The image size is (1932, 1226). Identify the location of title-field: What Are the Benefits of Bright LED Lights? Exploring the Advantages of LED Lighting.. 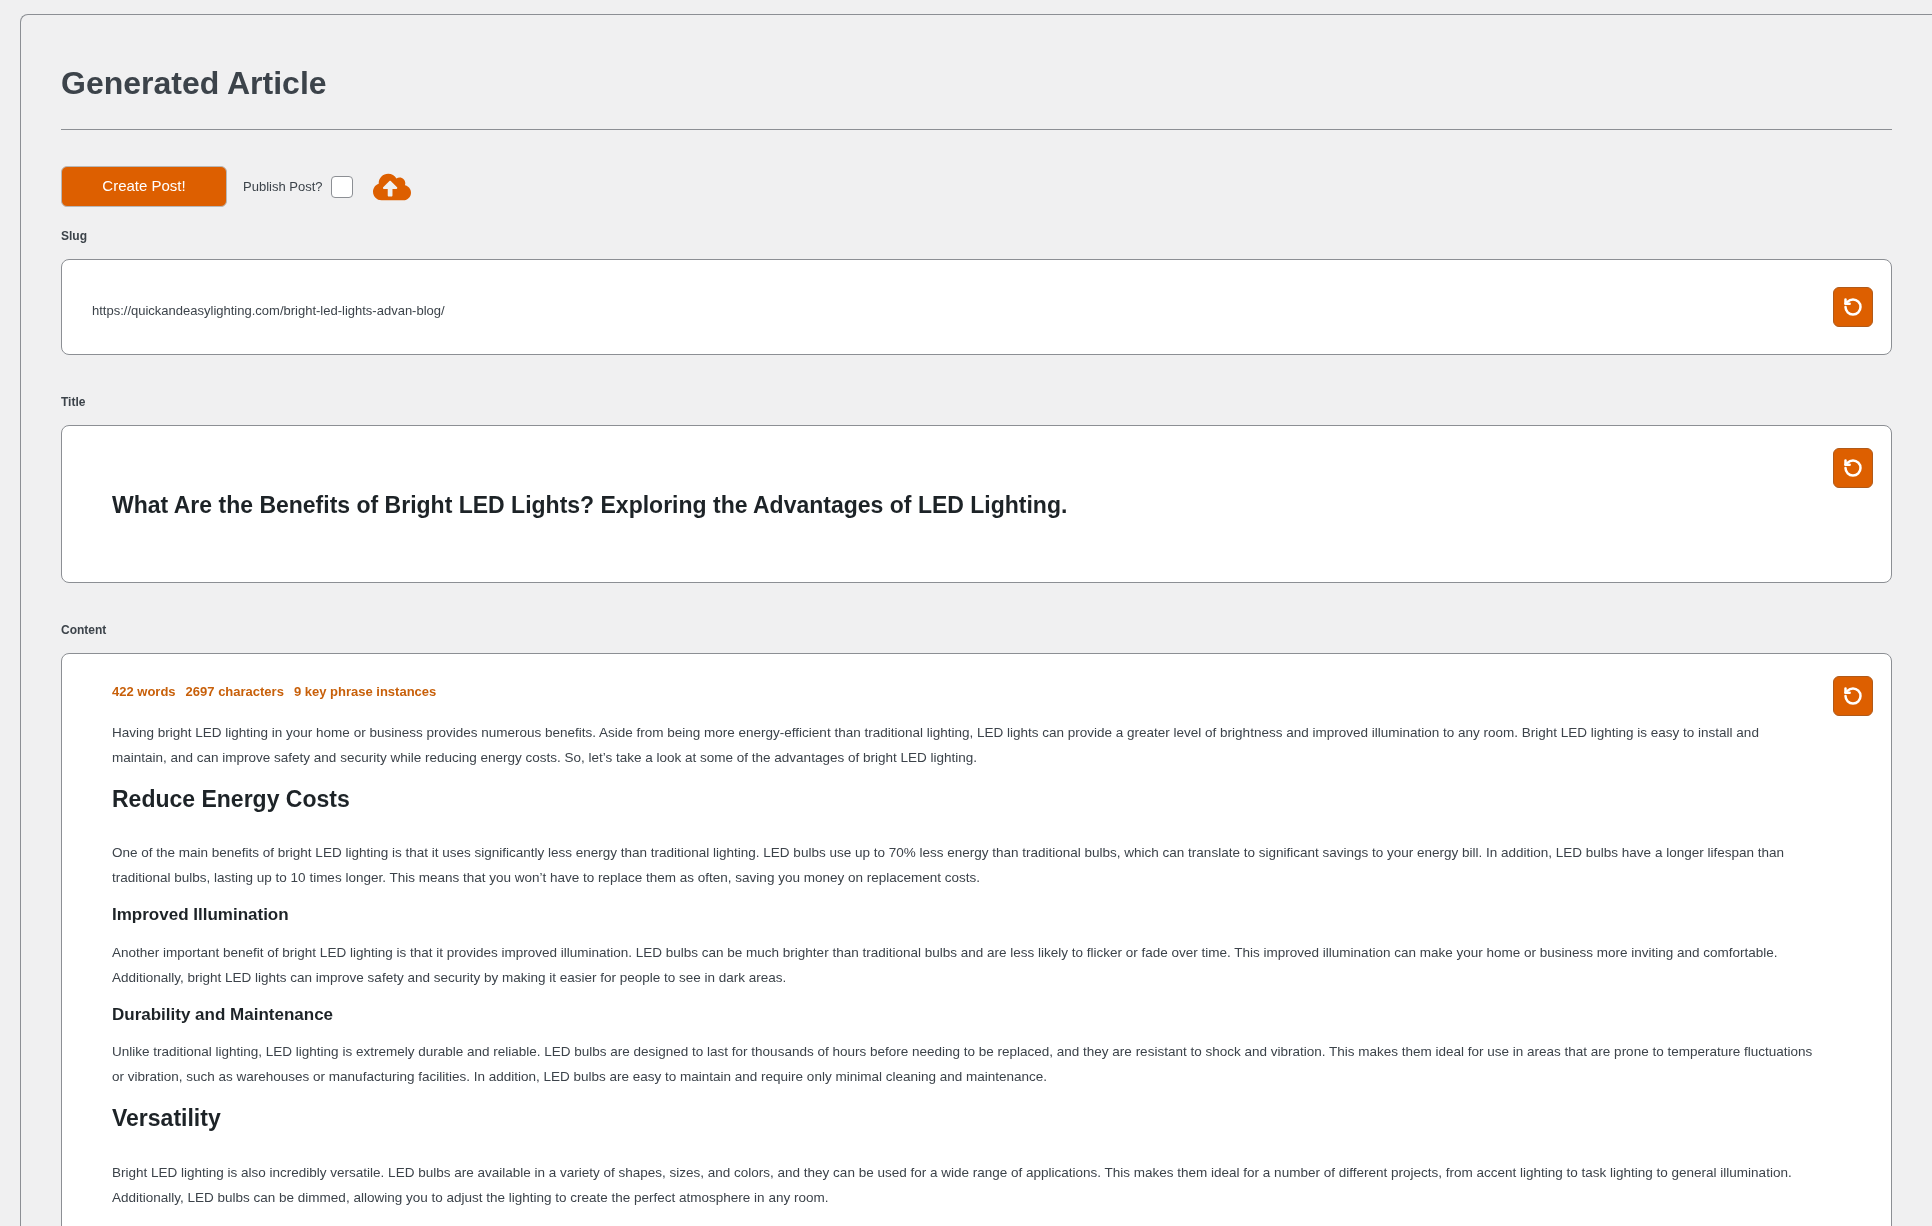
(976, 504).